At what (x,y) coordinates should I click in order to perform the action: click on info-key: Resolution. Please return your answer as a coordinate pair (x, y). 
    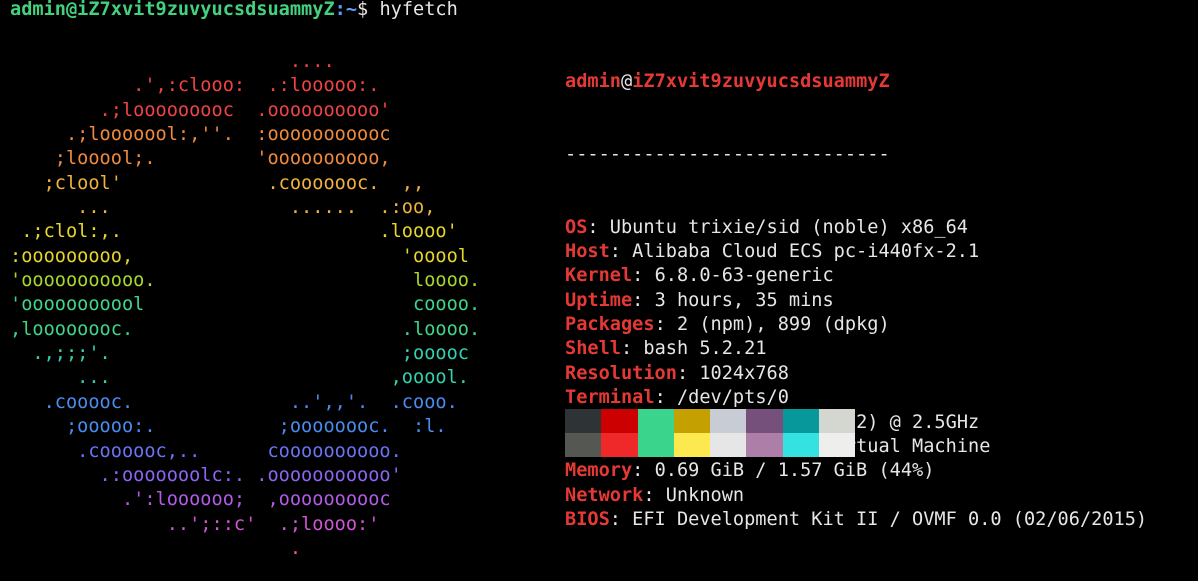
    Looking at the image, I should click on (621, 373).